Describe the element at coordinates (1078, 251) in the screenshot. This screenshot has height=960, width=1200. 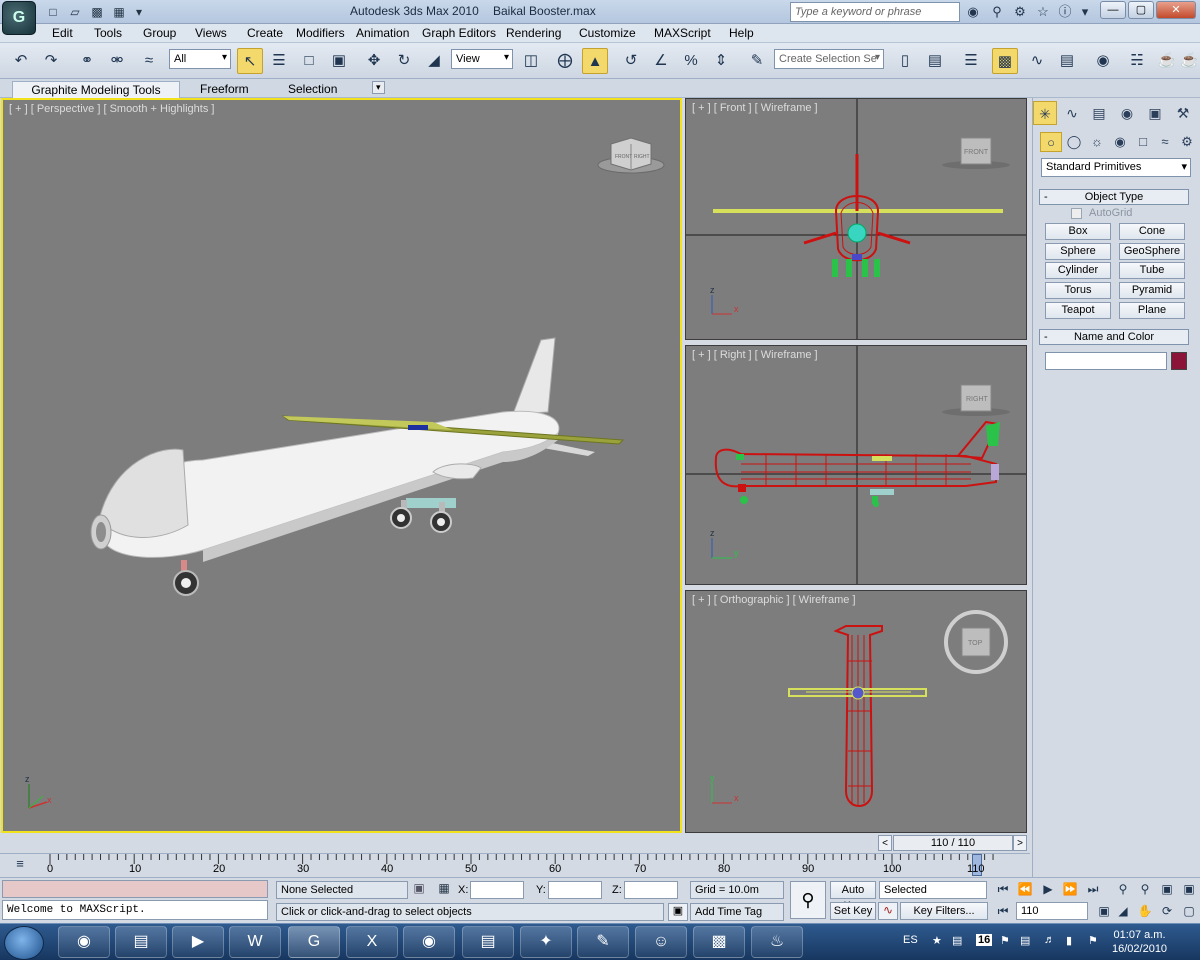
I see `sphere-button: Sphere` at that location.